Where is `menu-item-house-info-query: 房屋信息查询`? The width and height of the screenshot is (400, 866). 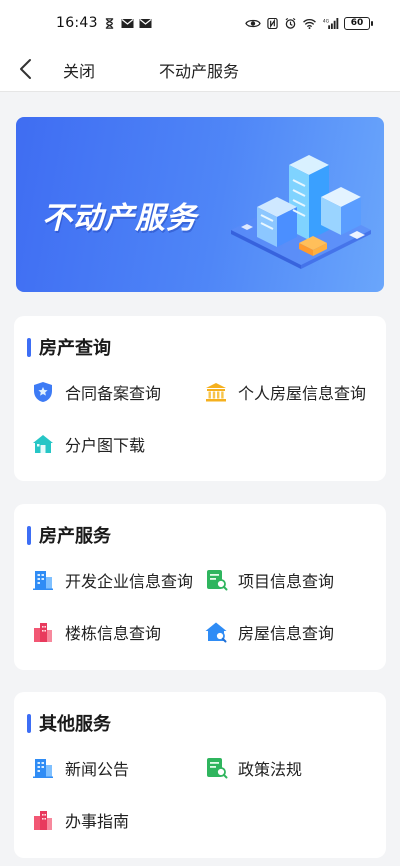
menu-item-house-info-query: 房屋信息查询 is located at coordinates (269, 632).